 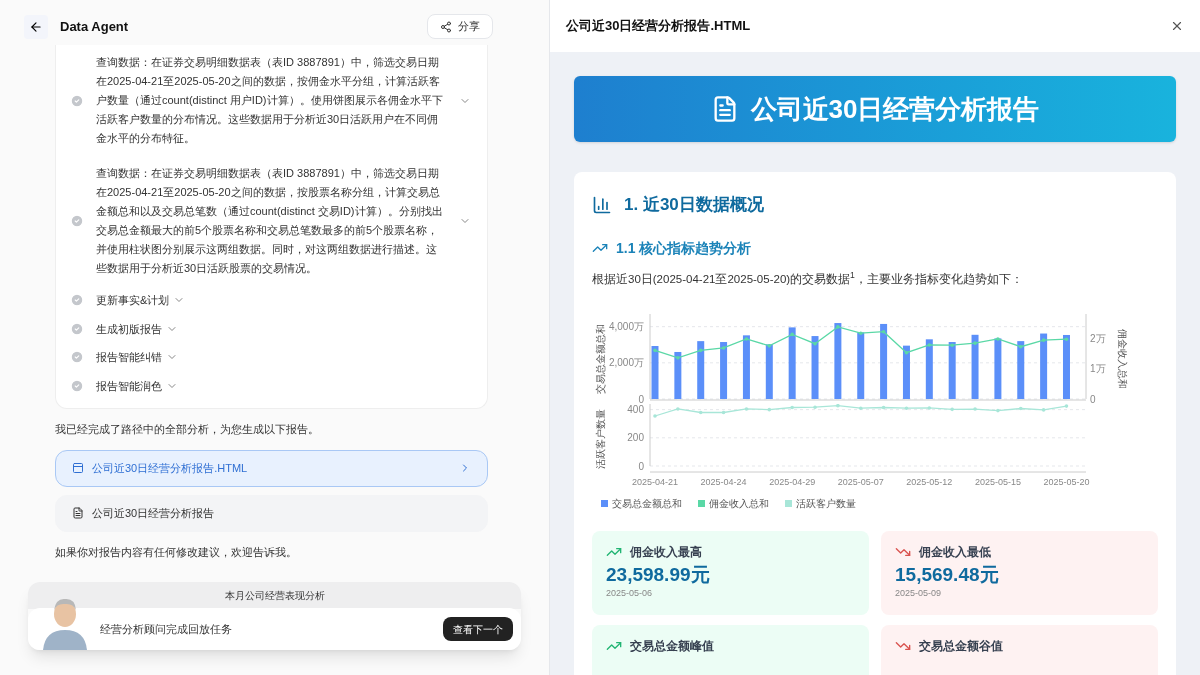 I want to click on window-icon, so click(x=78, y=468).